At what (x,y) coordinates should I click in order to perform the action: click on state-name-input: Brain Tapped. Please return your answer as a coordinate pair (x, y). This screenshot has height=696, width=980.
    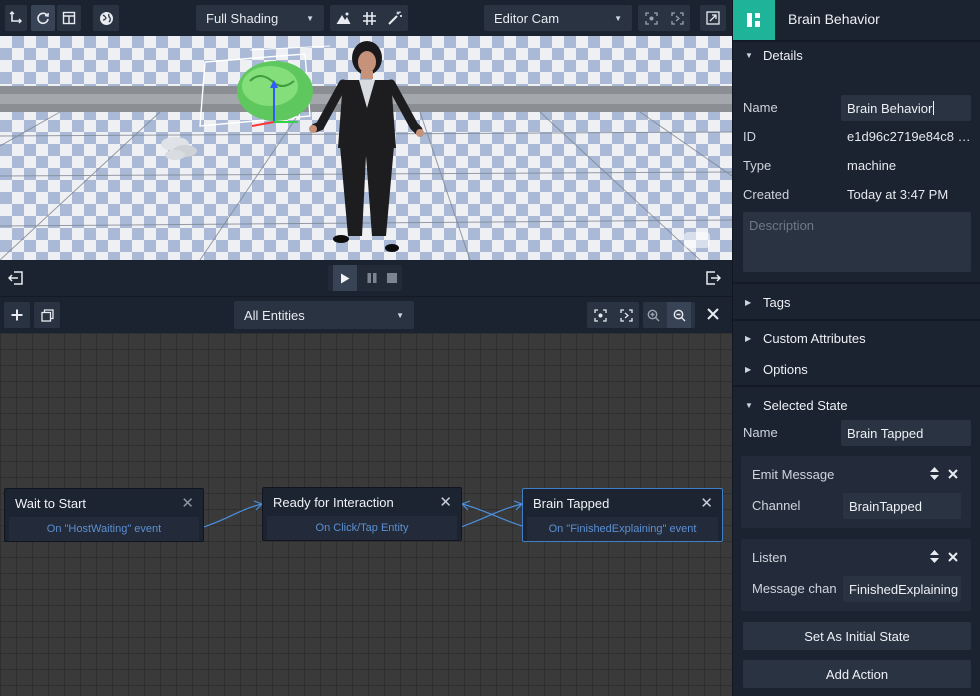
    Looking at the image, I should click on (906, 433).